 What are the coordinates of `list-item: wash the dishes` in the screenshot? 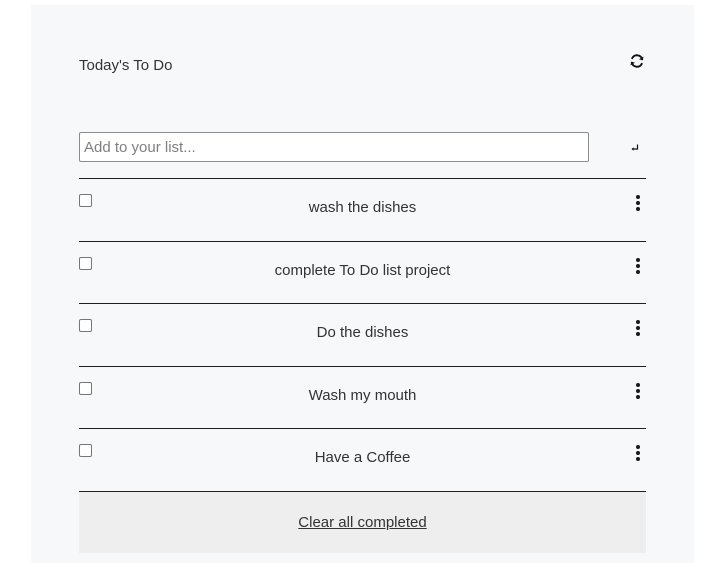 It's located at (362, 209).